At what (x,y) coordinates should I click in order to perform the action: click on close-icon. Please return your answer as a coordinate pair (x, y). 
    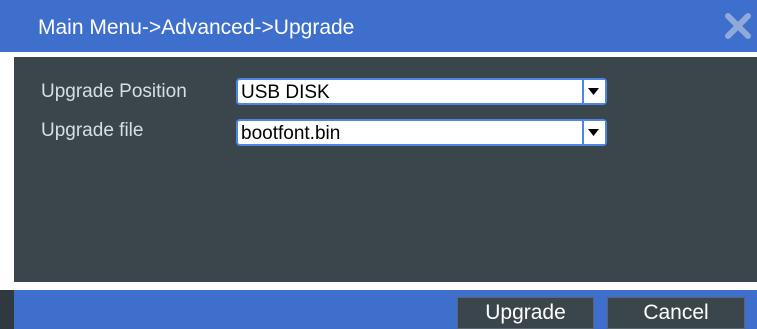
    Looking at the image, I should click on (738, 26).